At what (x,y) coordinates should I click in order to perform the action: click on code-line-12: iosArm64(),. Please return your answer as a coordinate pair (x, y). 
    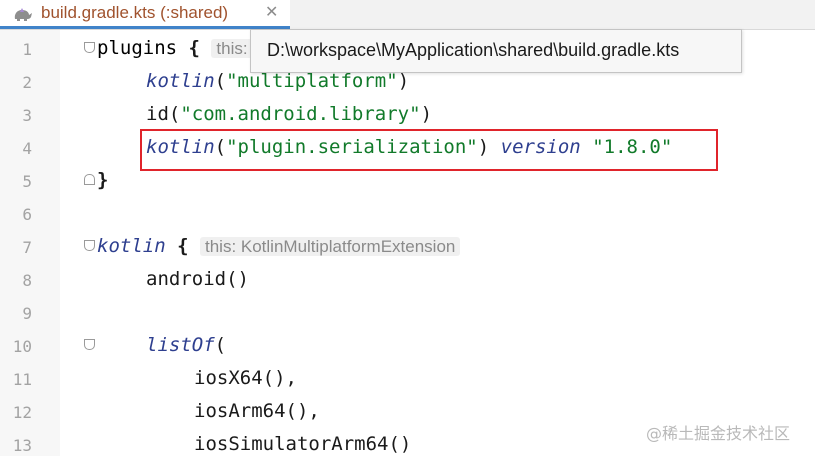
    Looking at the image, I should click on (257, 411).